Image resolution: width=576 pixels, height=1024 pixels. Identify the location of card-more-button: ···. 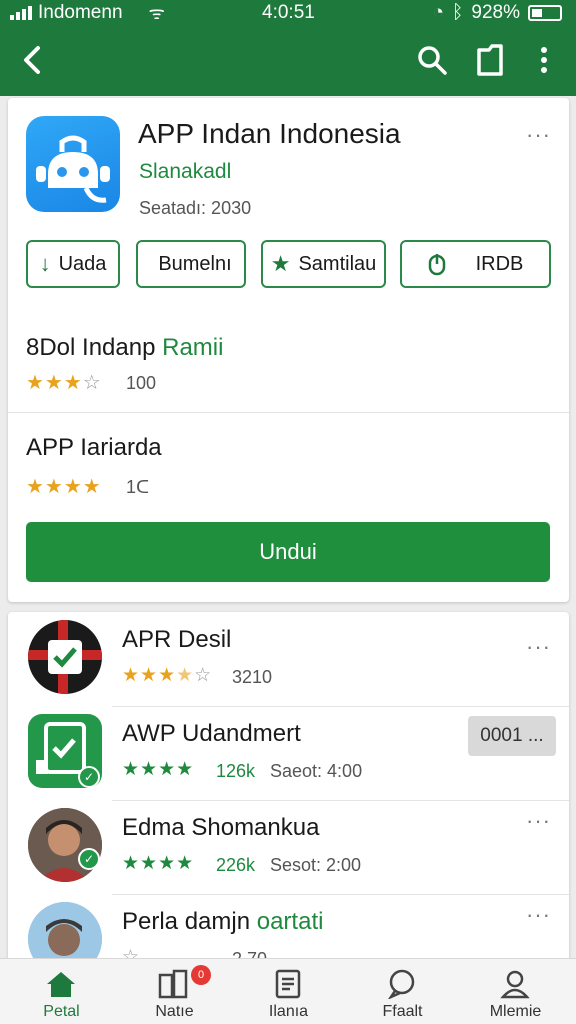
(538, 135).